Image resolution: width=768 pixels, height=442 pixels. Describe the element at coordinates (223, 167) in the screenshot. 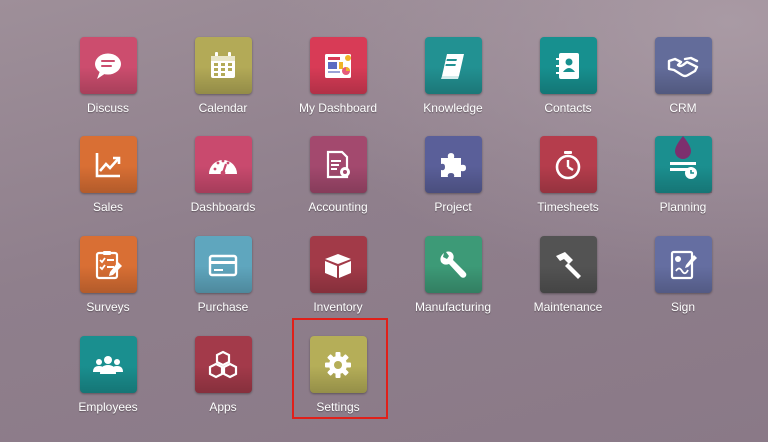

I see `speedometer-icon` at that location.